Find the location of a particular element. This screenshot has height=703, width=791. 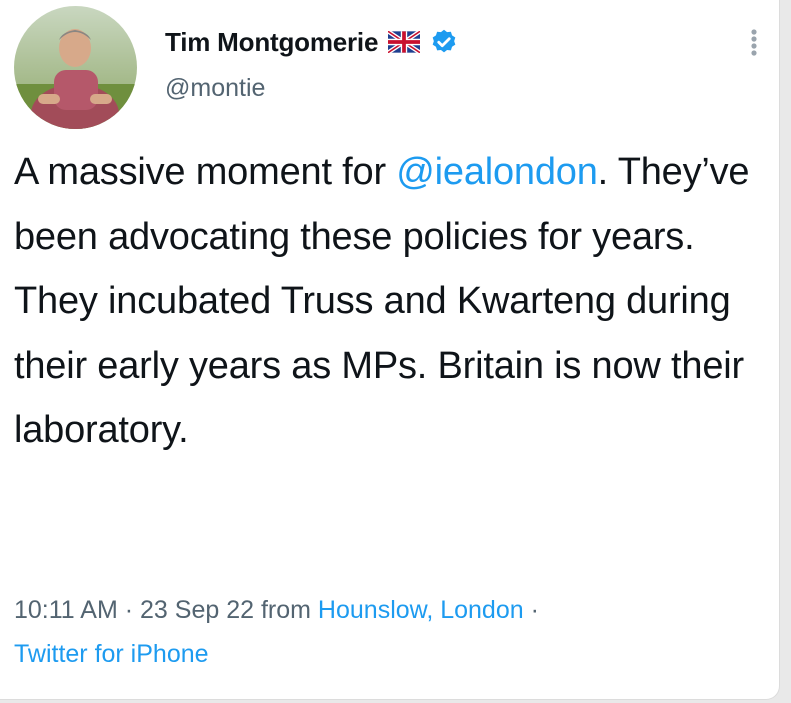

from-label: from is located at coordinates (285, 610).